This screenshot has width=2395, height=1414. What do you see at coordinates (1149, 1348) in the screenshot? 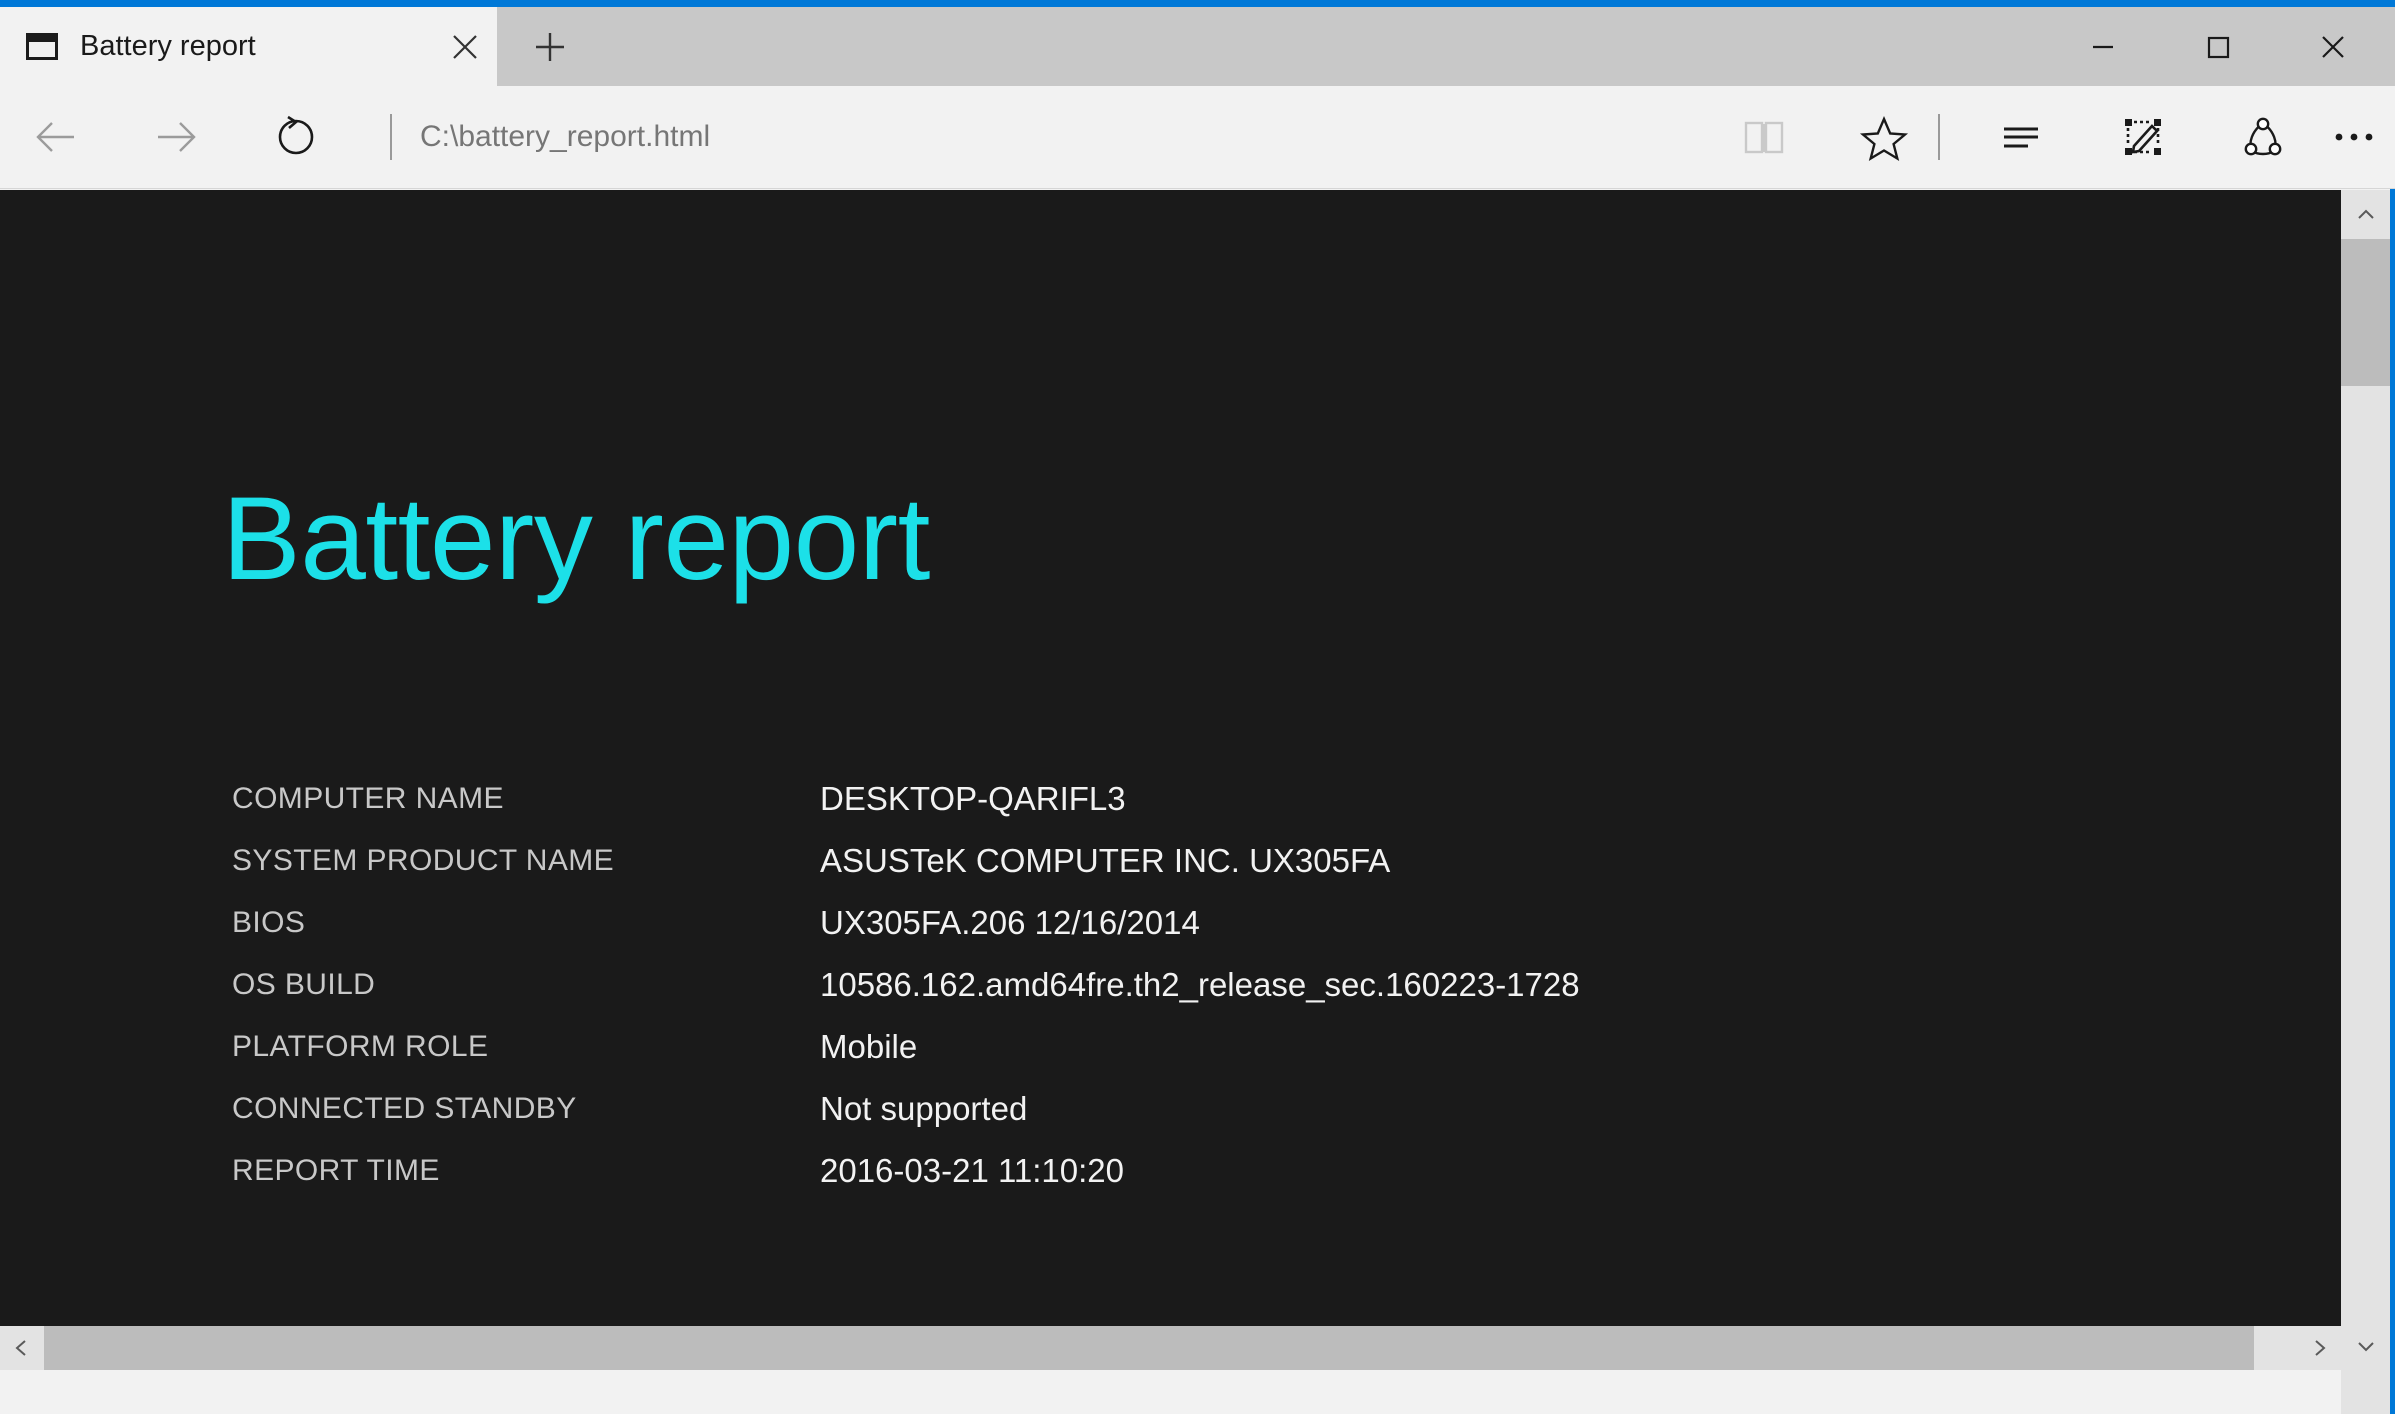
I see `horizontal-scroll-thumb` at bounding box center [1149, 1348].